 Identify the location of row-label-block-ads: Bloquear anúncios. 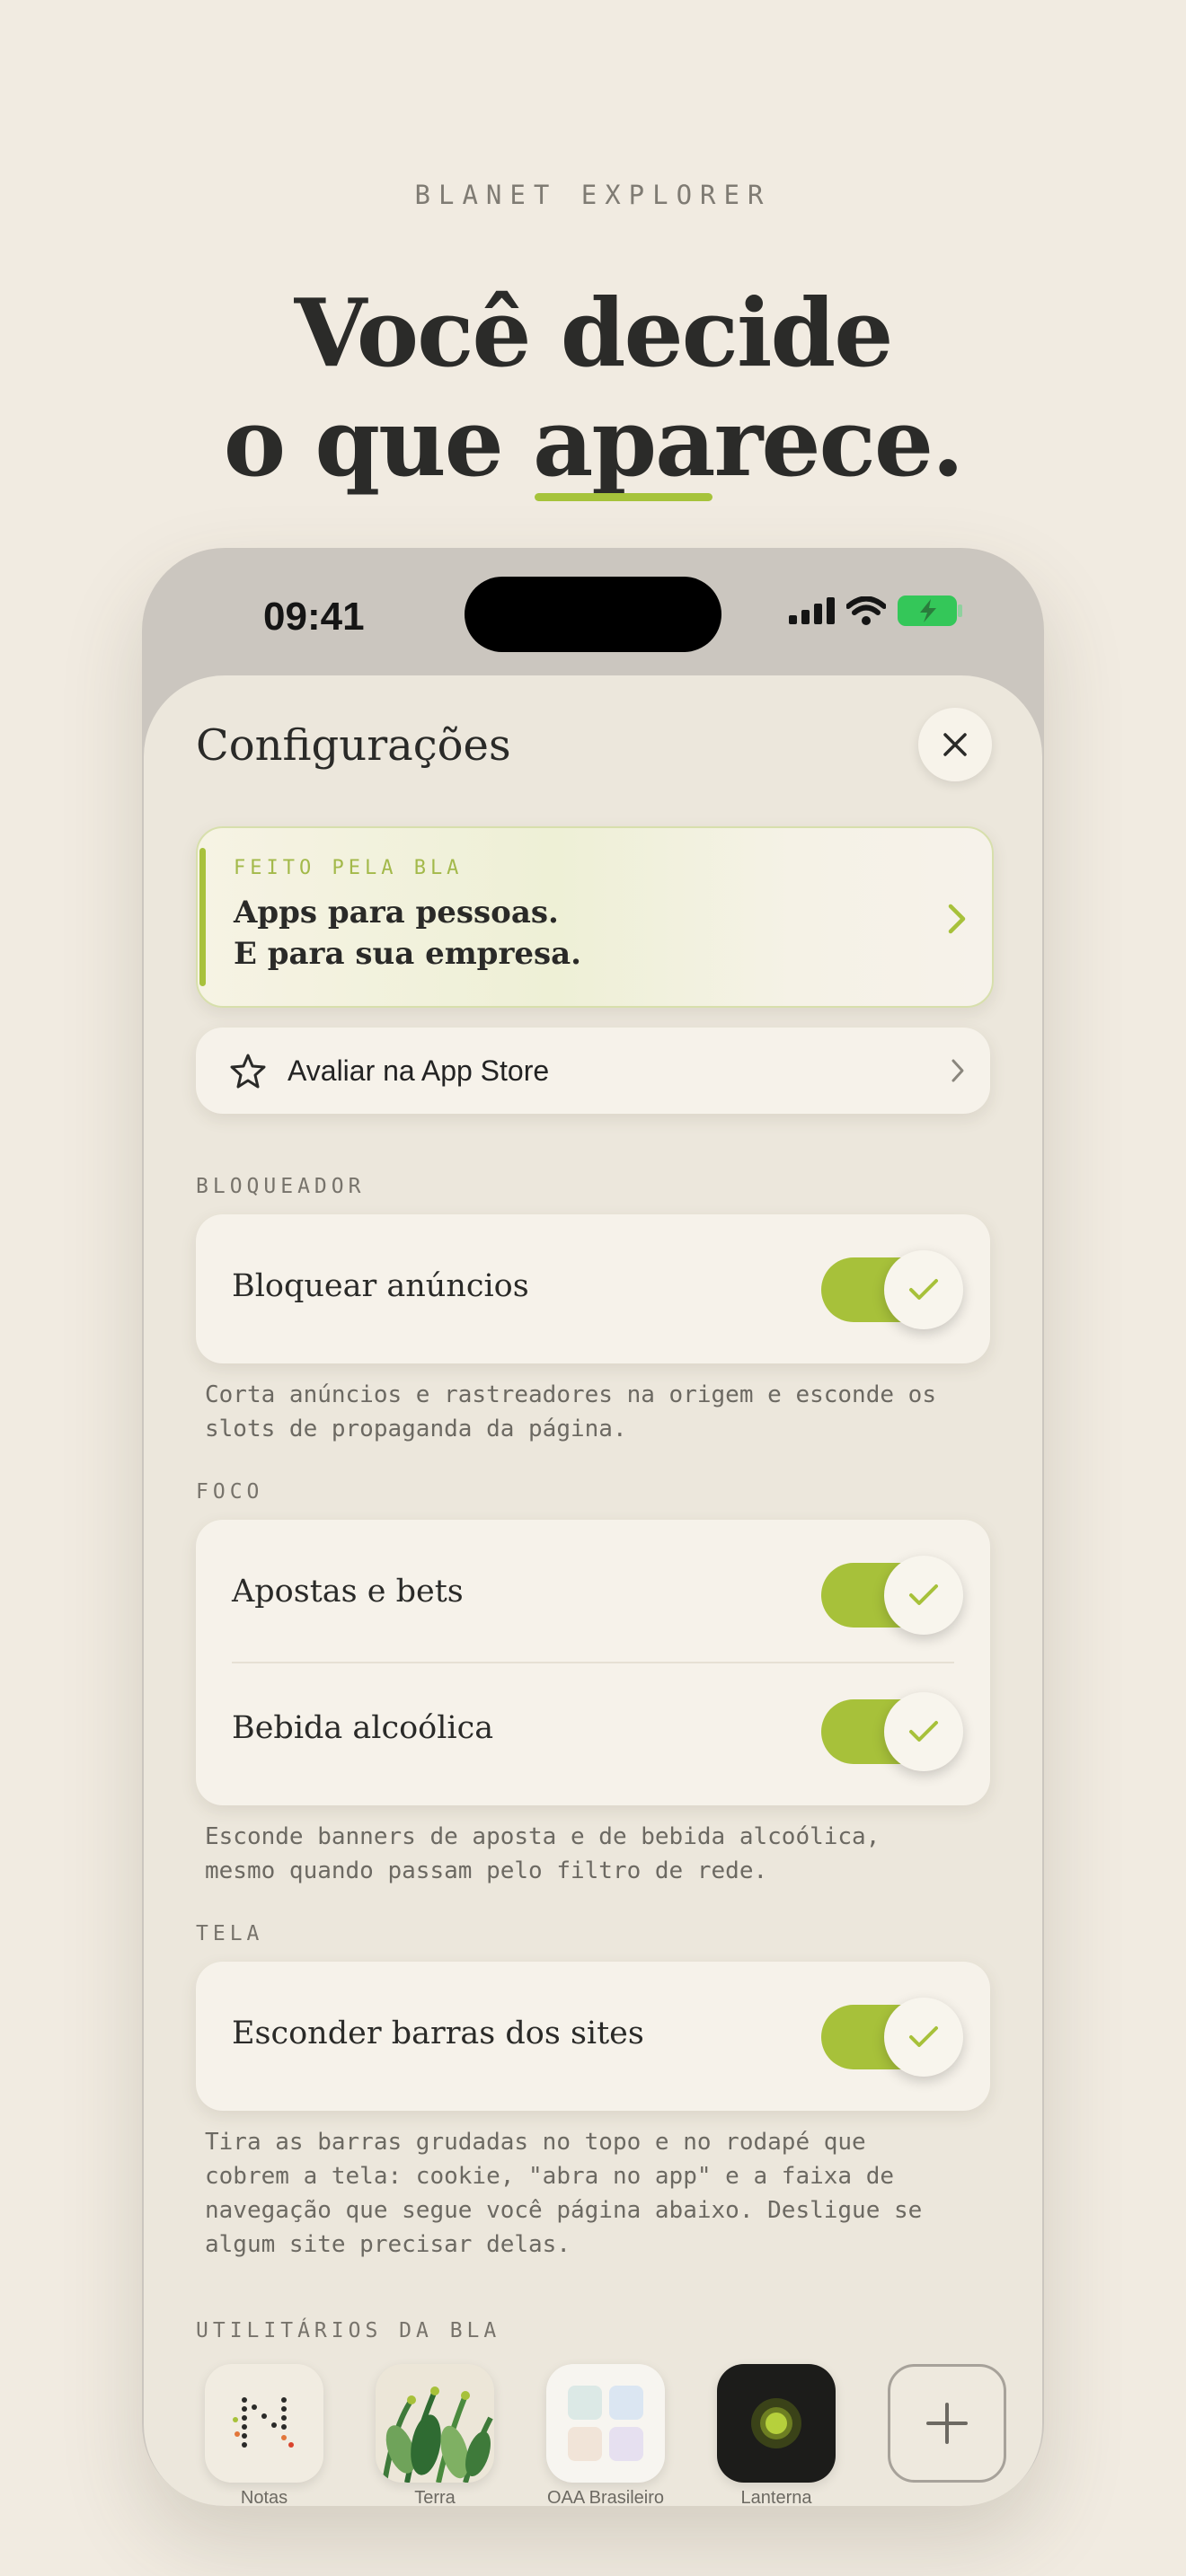
(380, 1286).